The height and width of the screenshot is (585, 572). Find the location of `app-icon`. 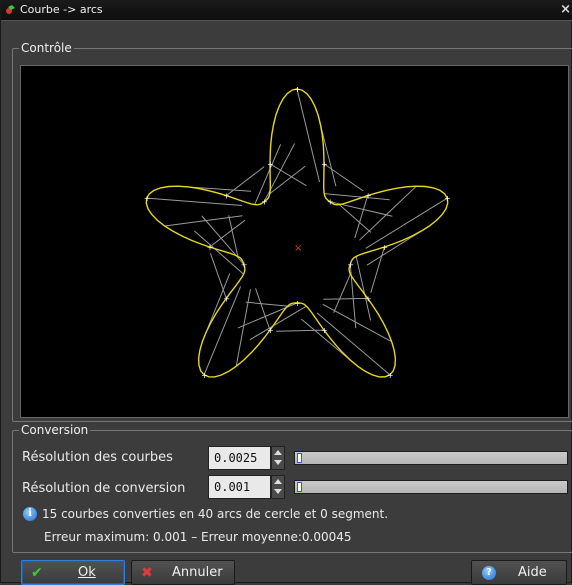

app-icon is located at coordinates (10, 9).